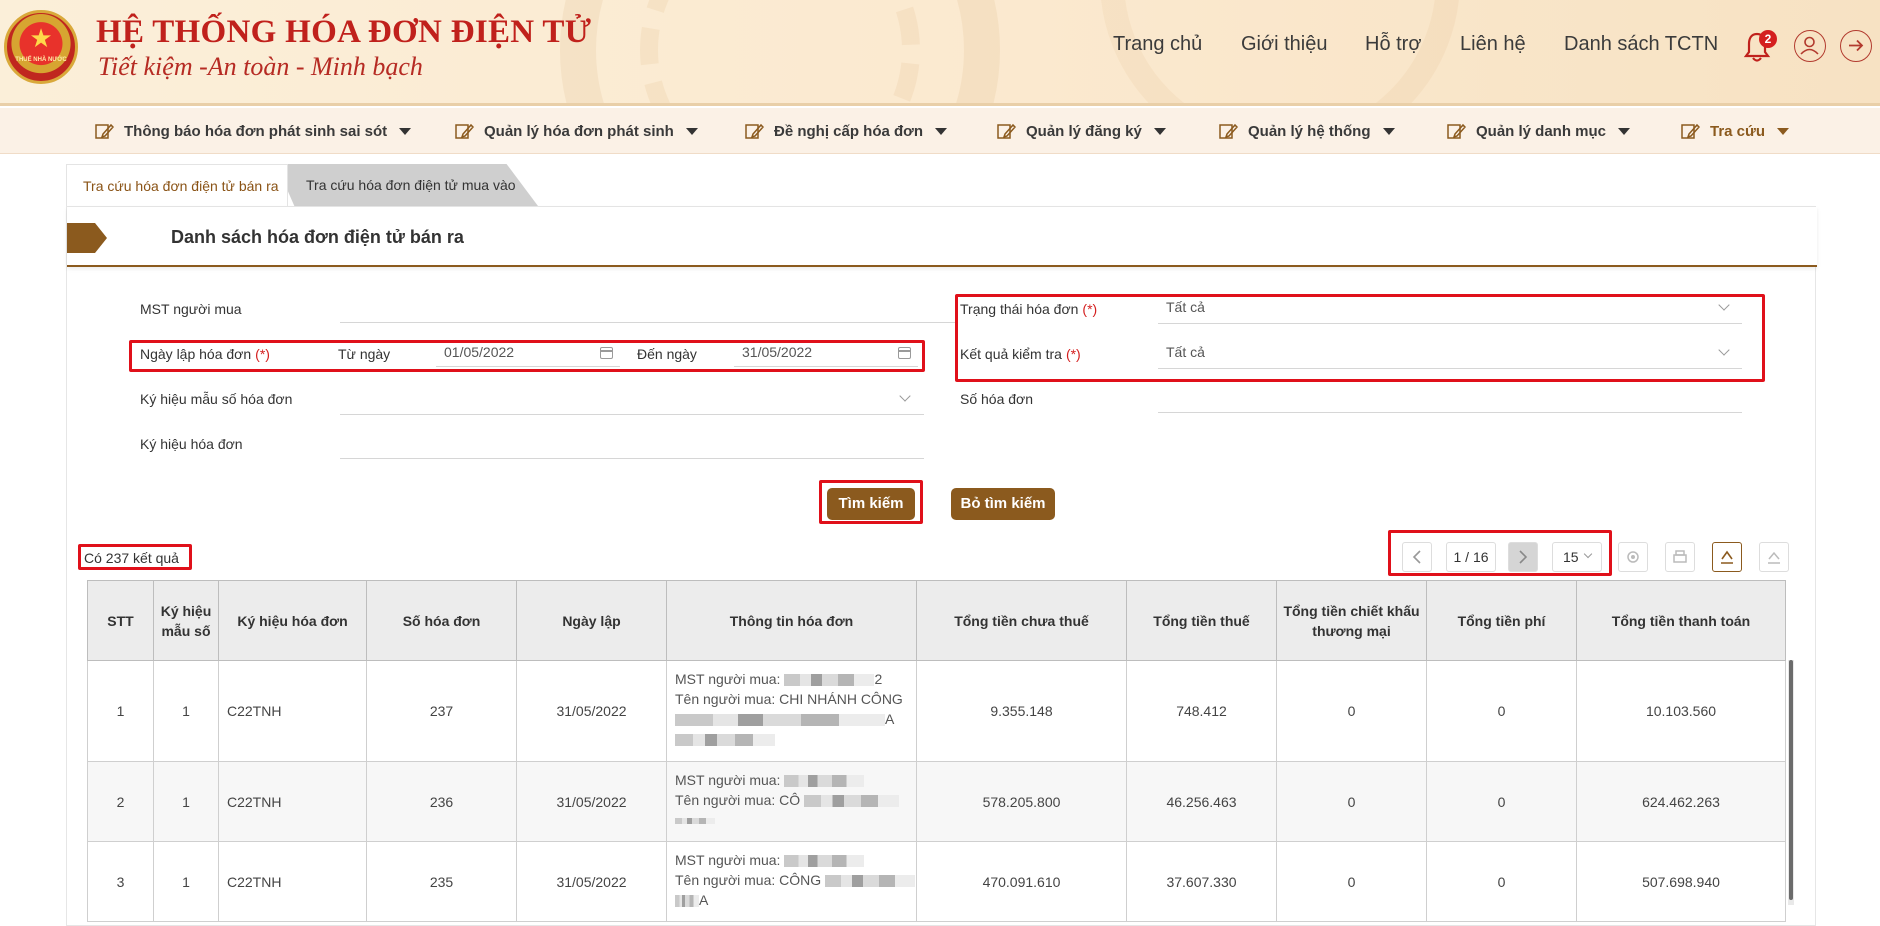 The width and height of the screenshot is (1880, 926). I want to click on col-stt: STT, so click(120, 620).